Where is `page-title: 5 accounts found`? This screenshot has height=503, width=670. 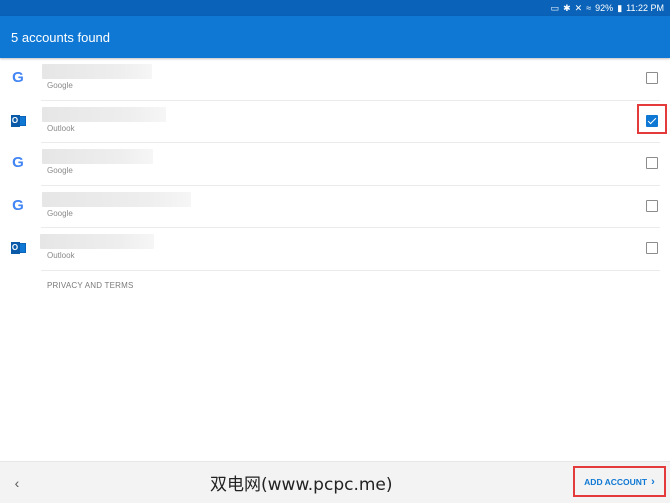 page-title: 5 accounts found is located at coordinates (61, 37).